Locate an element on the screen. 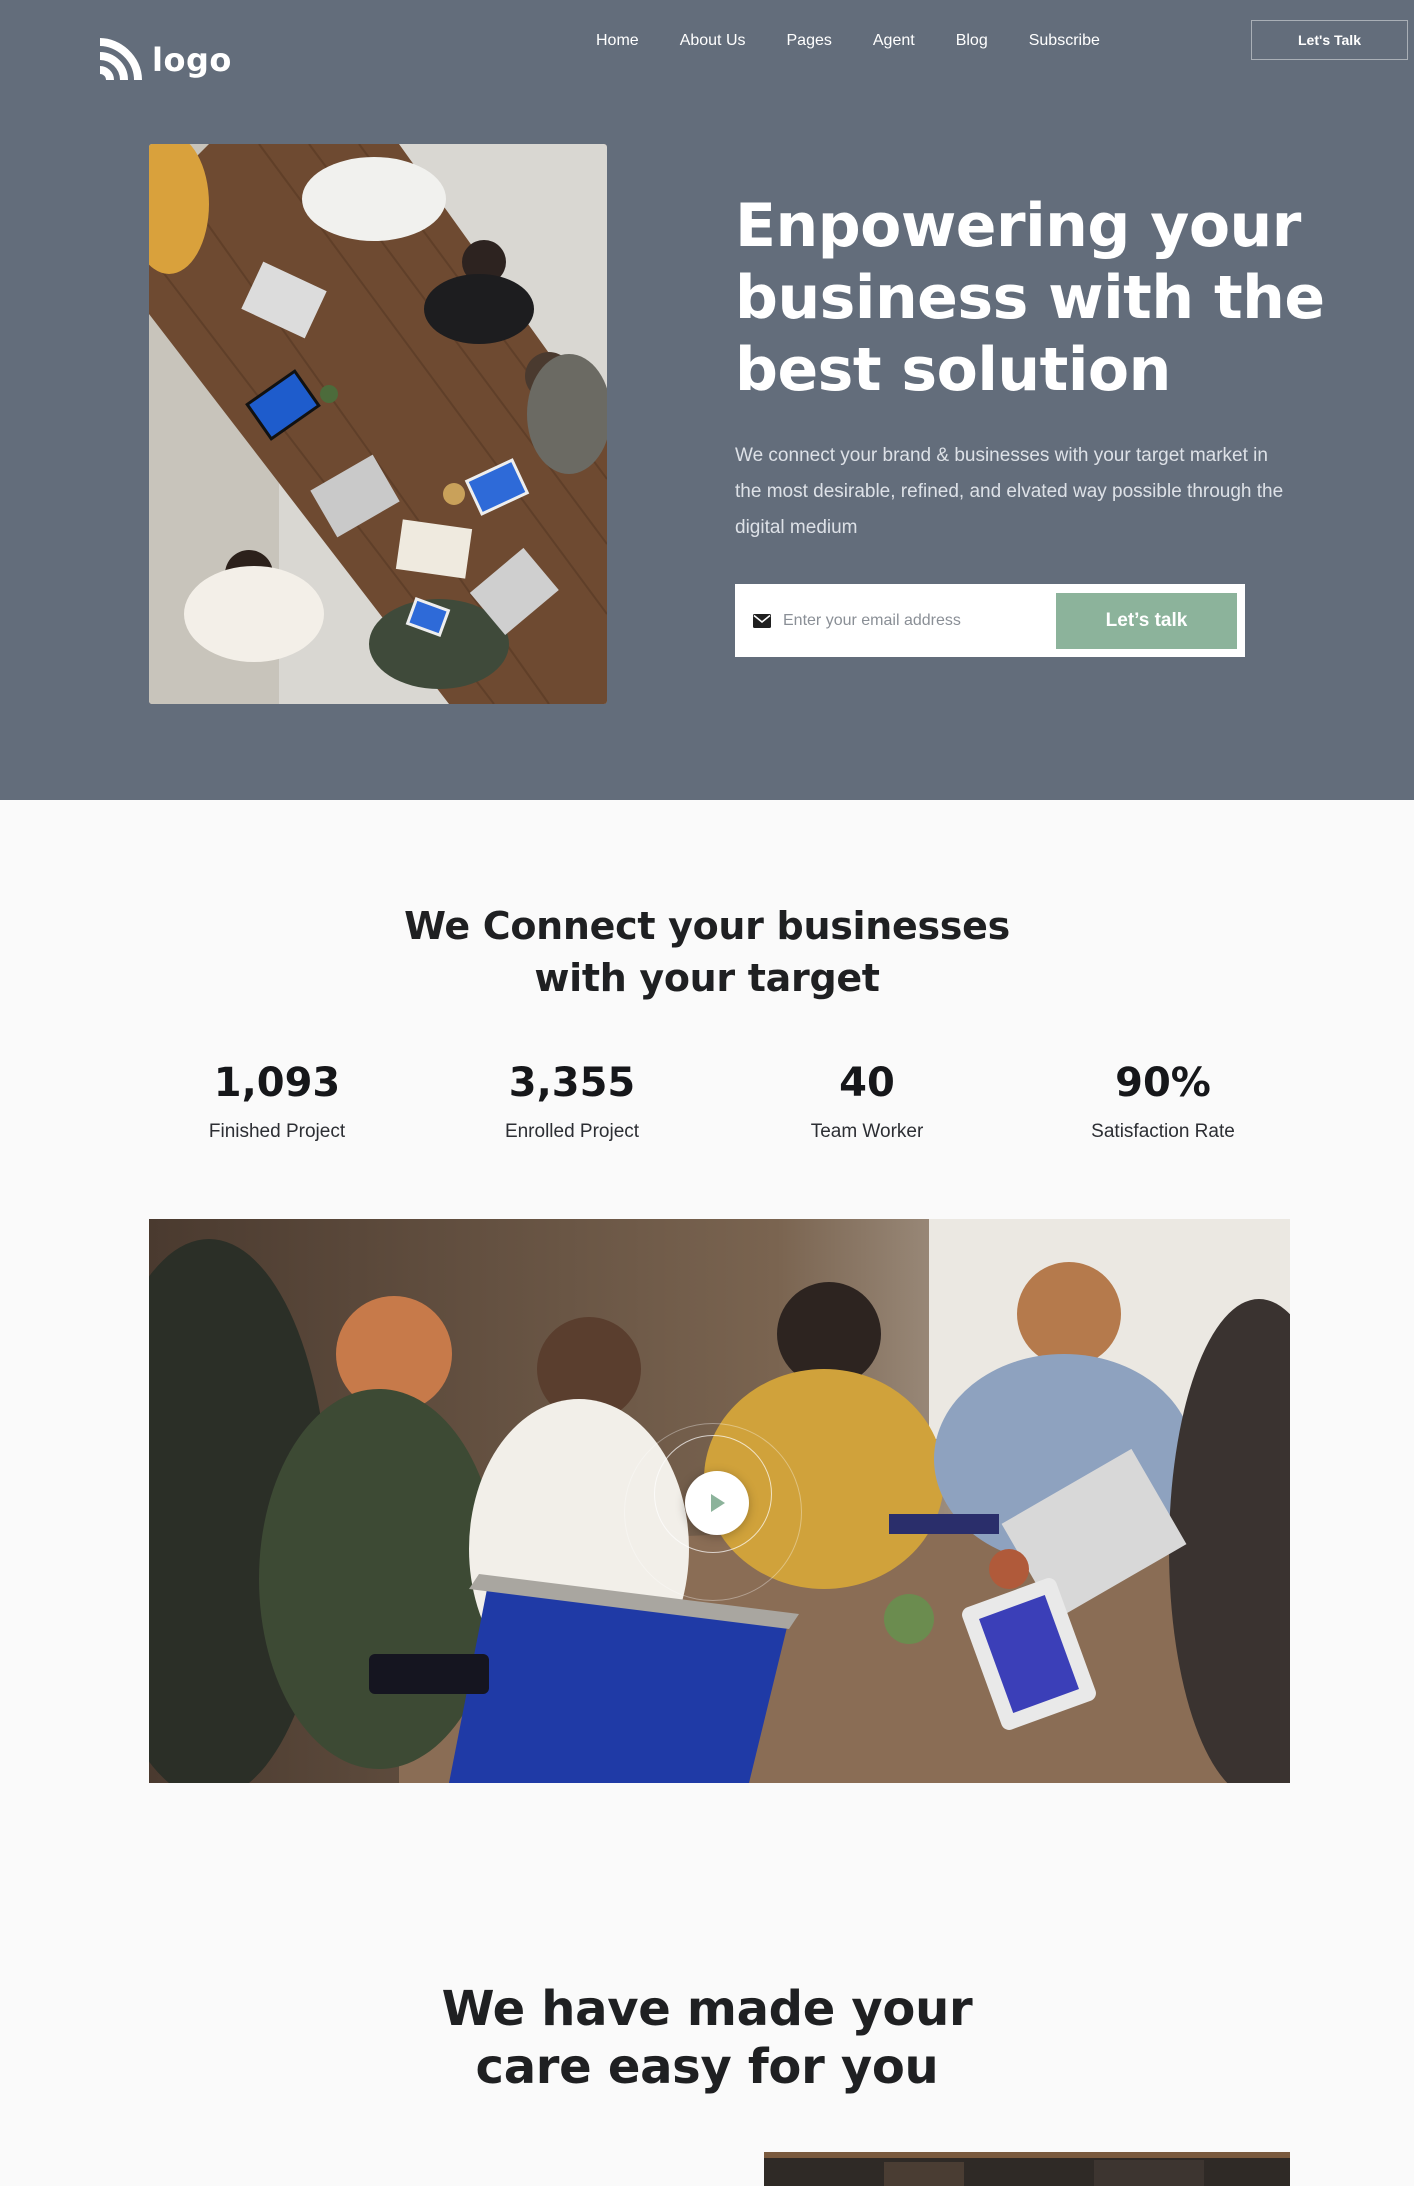  lets-talk-header-button: Let's Talk is located at coordinates (1329, 40).